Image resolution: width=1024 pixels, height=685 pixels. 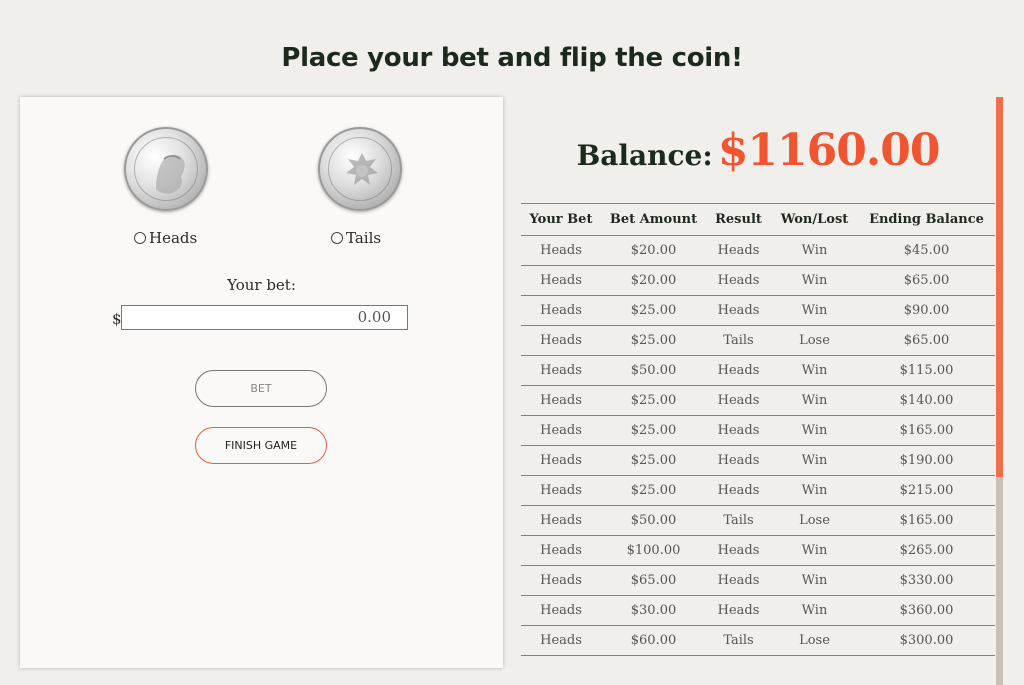 I want to click on ending-balance-cell: $265.00, so click(x=926, y=550).